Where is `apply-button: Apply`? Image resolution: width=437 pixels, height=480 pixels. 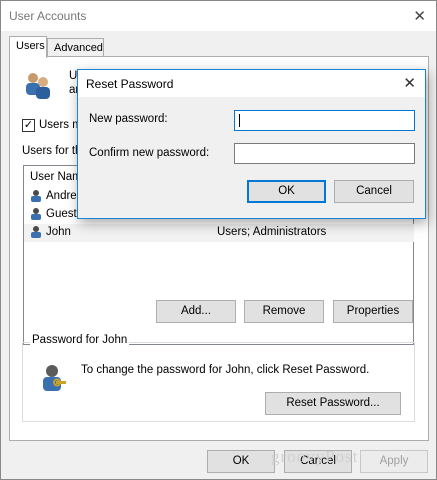 apply-button: Apply is located at coordinates (394, 461).